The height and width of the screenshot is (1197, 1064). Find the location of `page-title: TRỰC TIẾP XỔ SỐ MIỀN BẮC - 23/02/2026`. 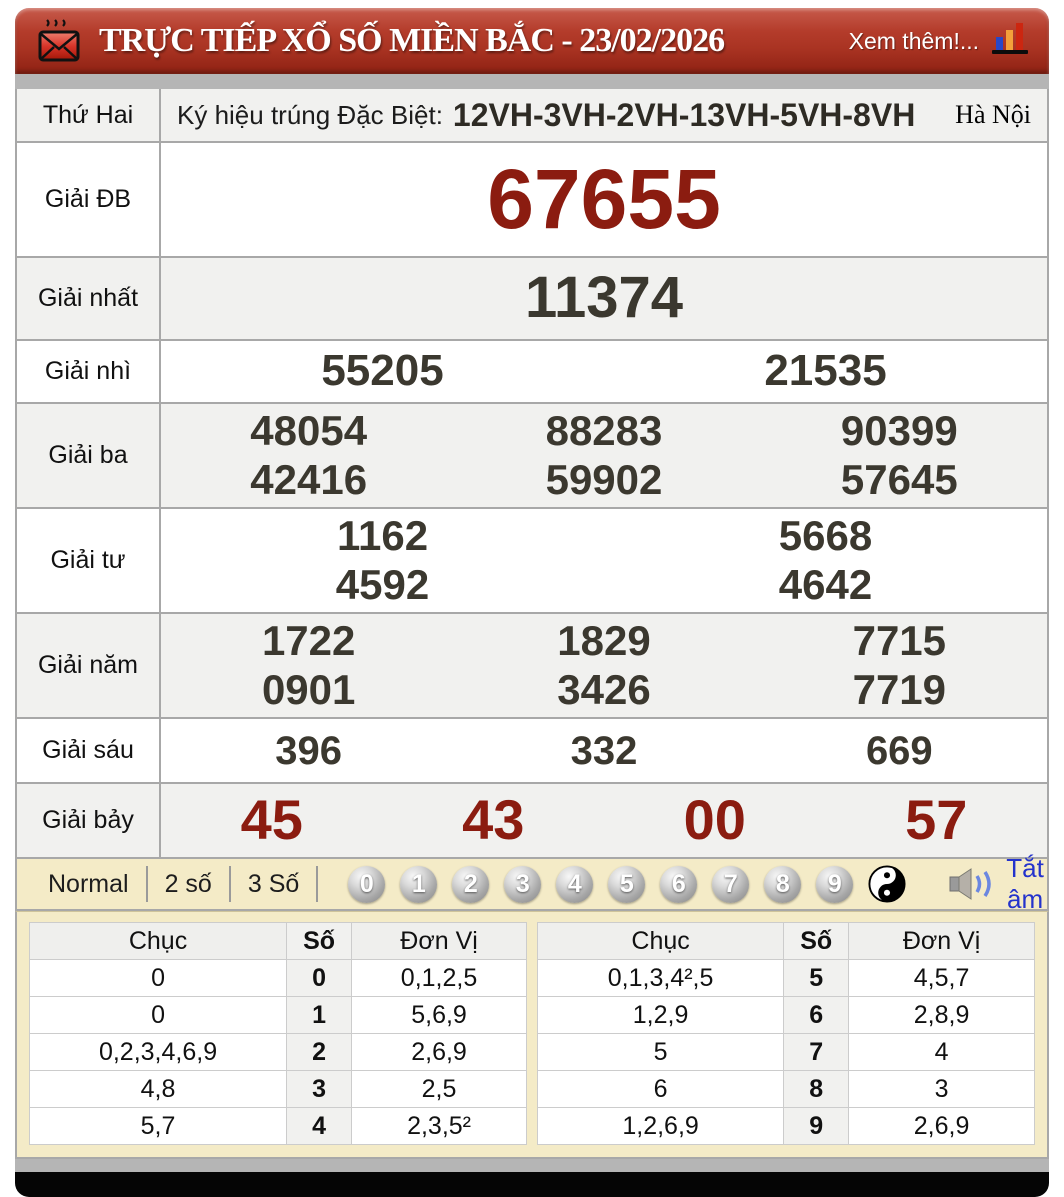

page-title: TRỰC TIẾP XỔ SỐ MIỀN BẮC - 23/02/2026 is located at coordinates (412, 40).